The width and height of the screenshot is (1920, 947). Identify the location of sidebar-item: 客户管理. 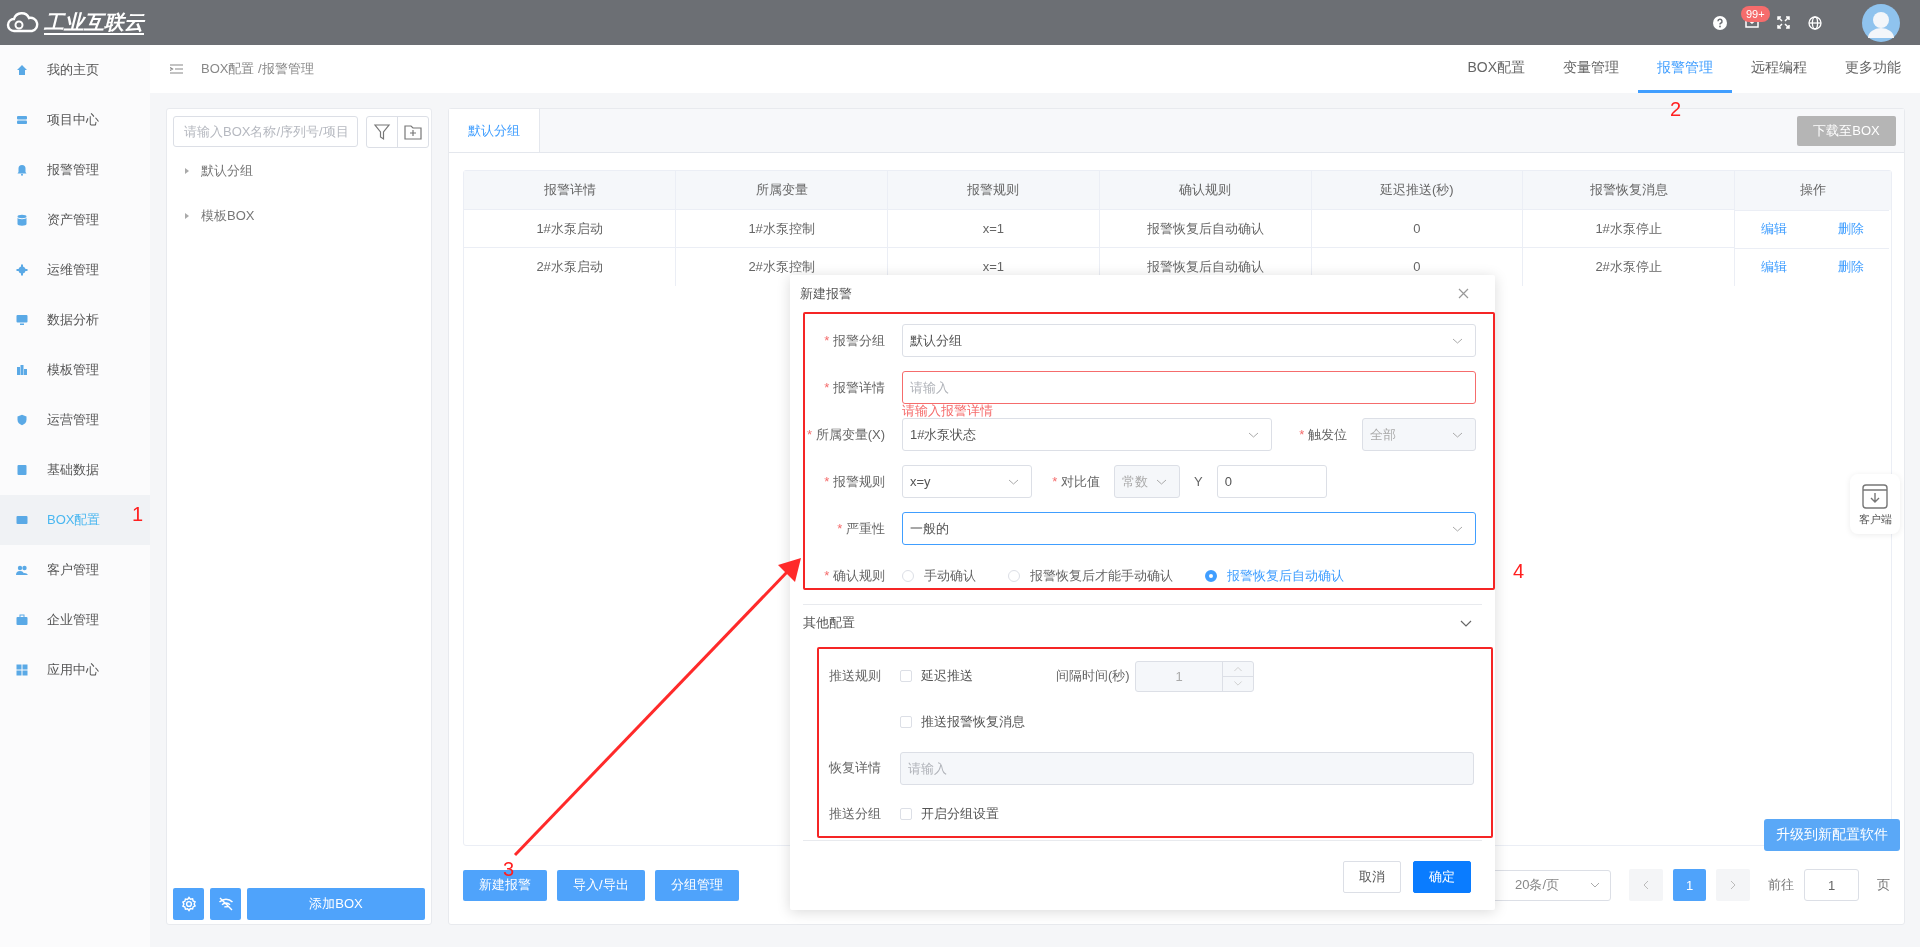
(75, 570).